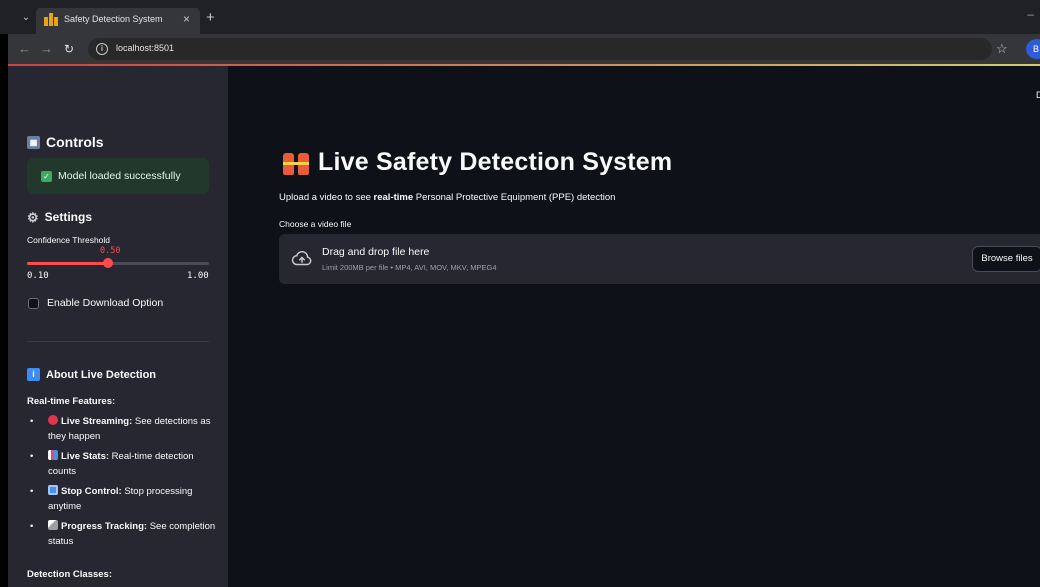  I want to click on vest-favicon-icon, so click(51, 19).